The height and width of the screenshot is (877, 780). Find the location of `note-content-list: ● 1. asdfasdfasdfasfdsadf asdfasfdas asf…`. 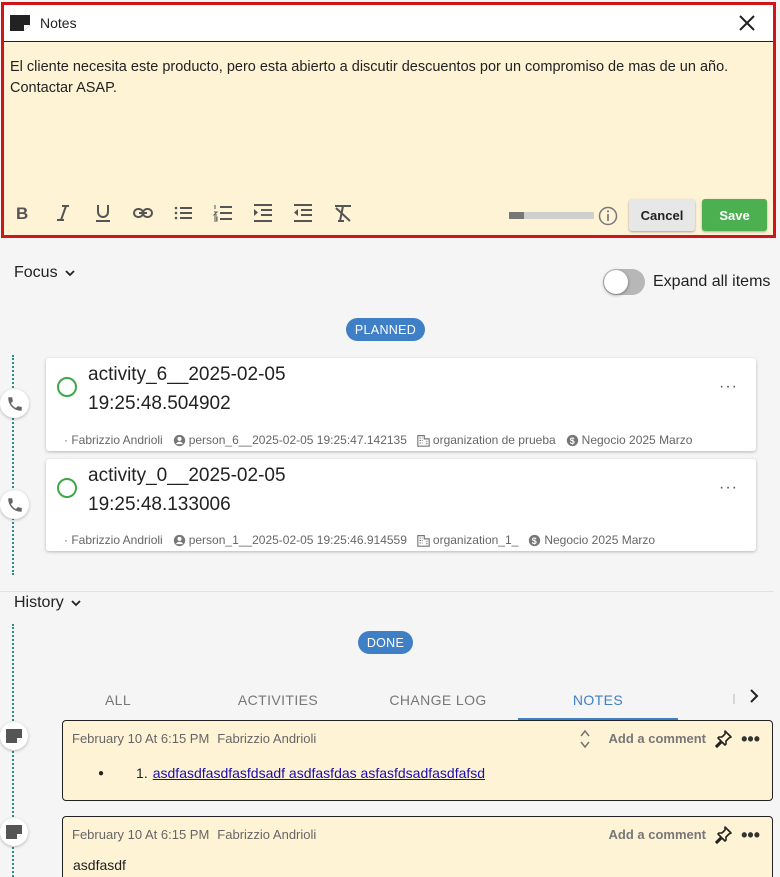

note-content-list: ● 1. asdfasdfasdfasfdsadf asdfasfdas asf… is located at coordinates (291, 773).